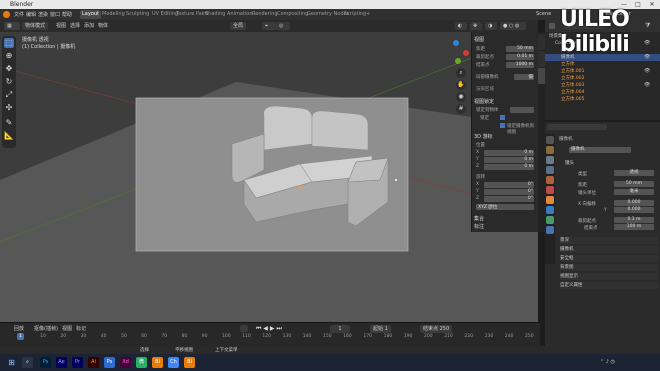 The height and width of the screenshot is (371, 660). Describe the element at coordinates (436, 329) in the screenshot. I see `end-frame-field: 结束点 250` at that location.